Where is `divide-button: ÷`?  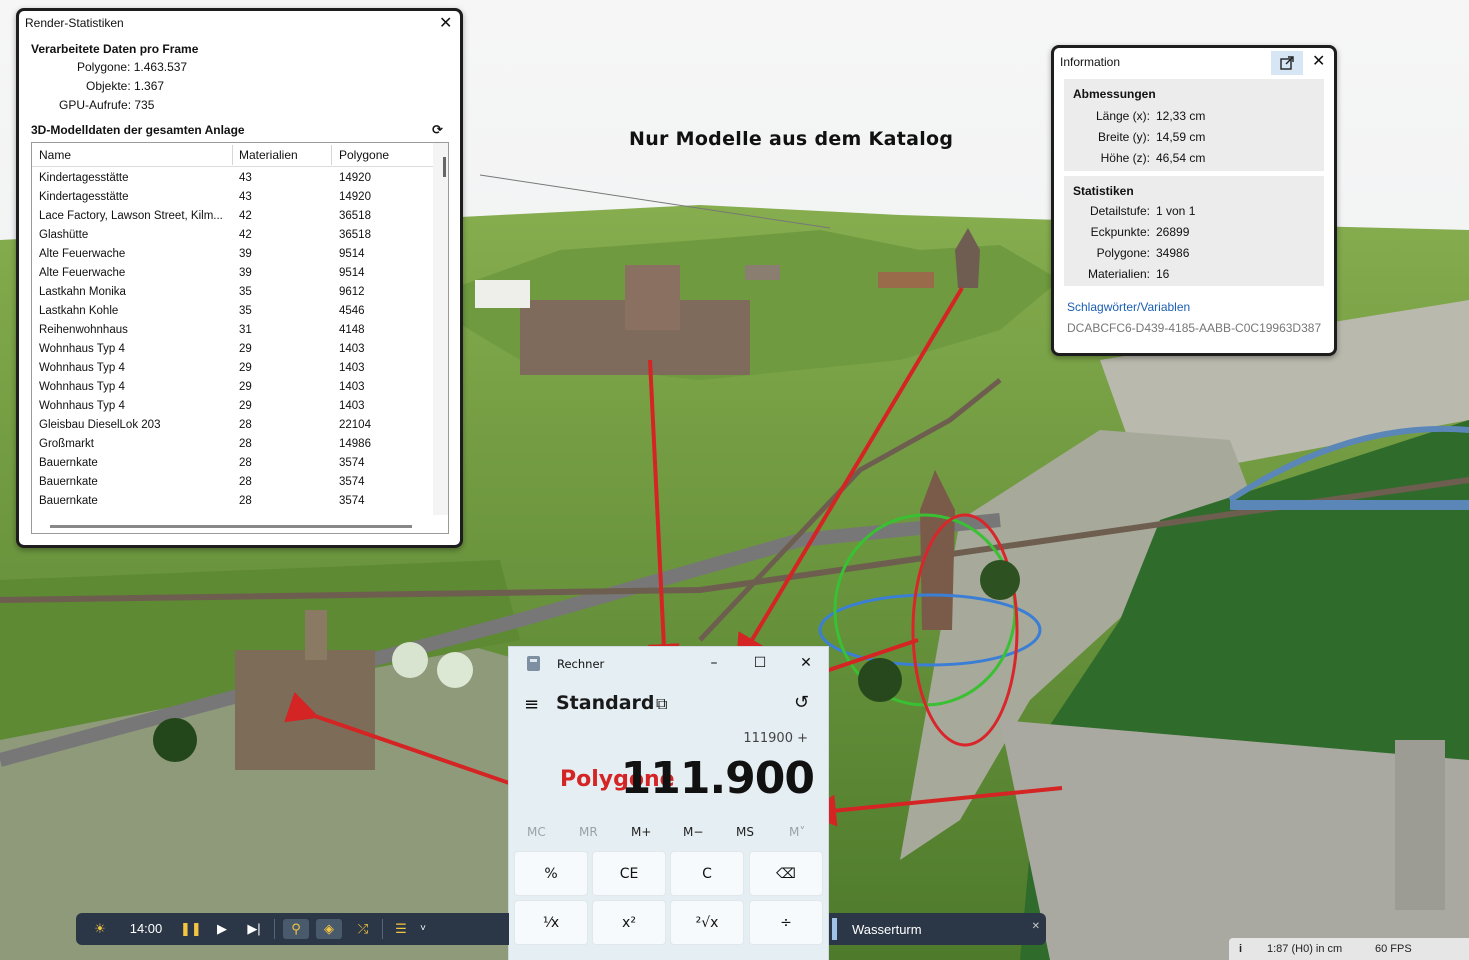 divide-button: ÷ is located at coordinates (786, 922).